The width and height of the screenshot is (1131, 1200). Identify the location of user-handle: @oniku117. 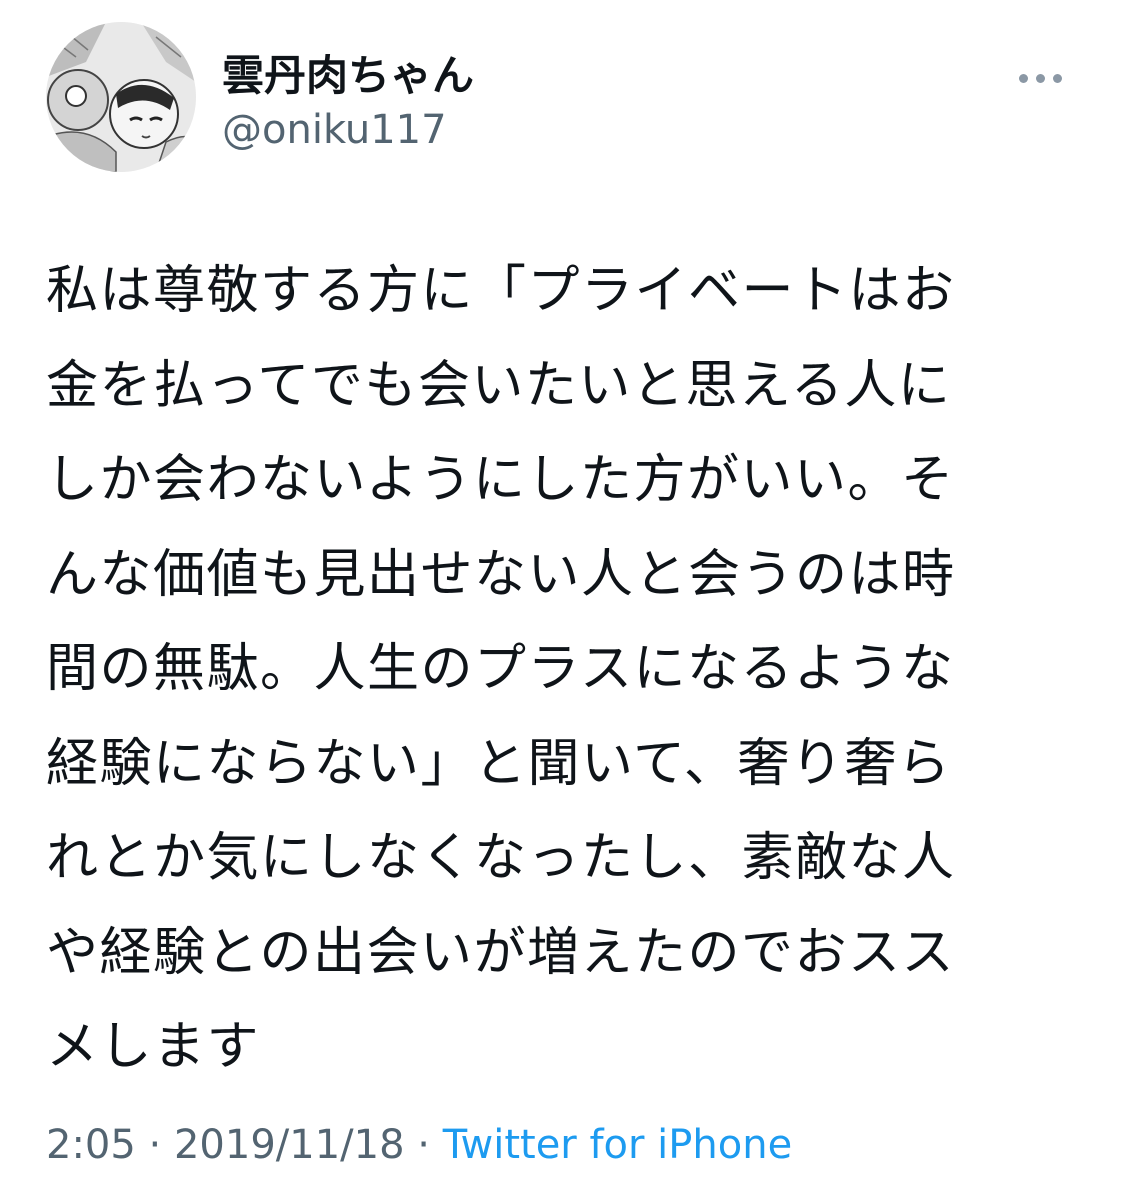
(334, 130).